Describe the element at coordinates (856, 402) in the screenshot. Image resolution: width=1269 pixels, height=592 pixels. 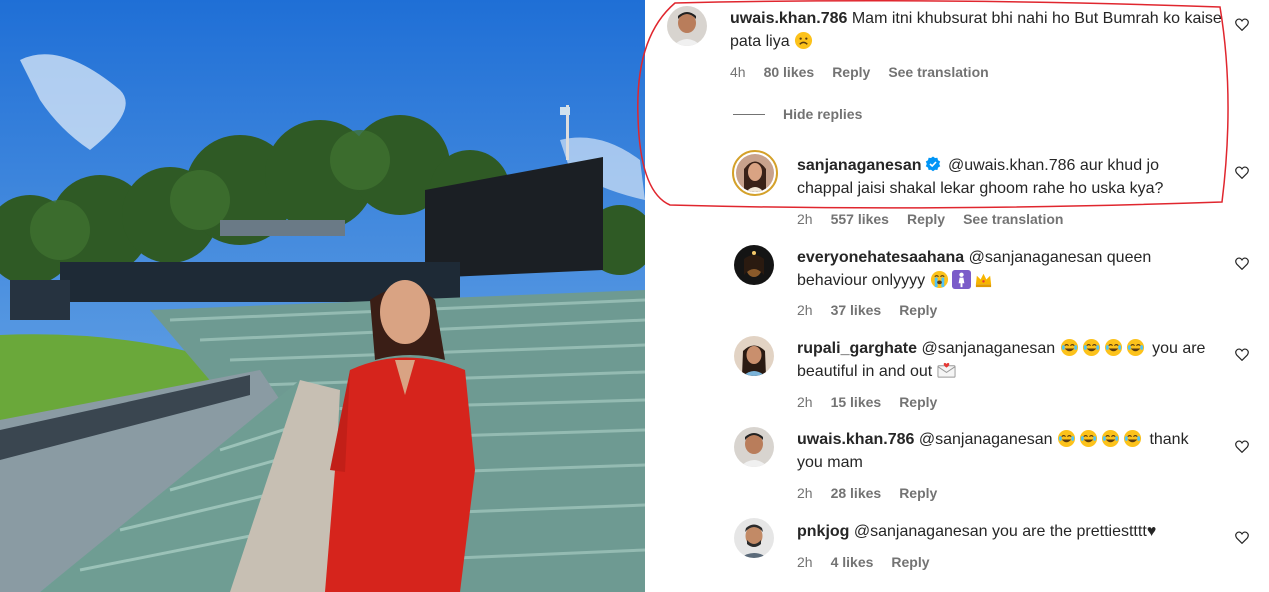
I see `likes-count: 15 likes` at that location.